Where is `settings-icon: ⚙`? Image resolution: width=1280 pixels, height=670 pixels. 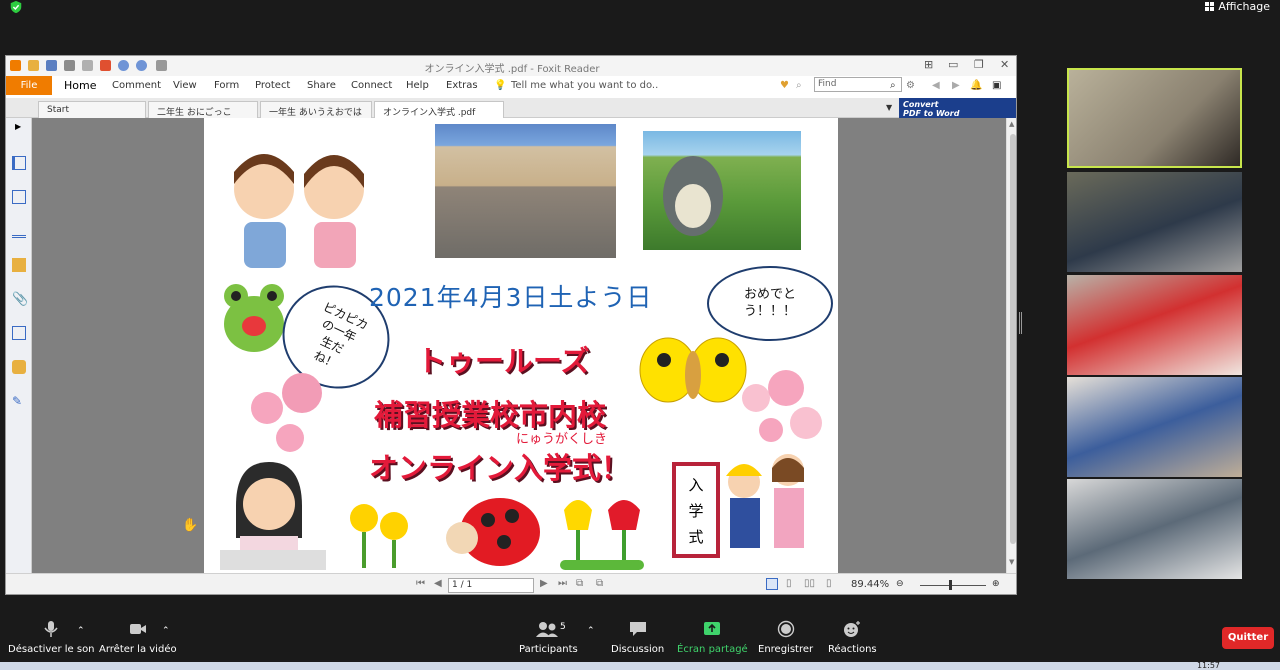
settings-icon: ⚙ is located at coordinates (910, 85).